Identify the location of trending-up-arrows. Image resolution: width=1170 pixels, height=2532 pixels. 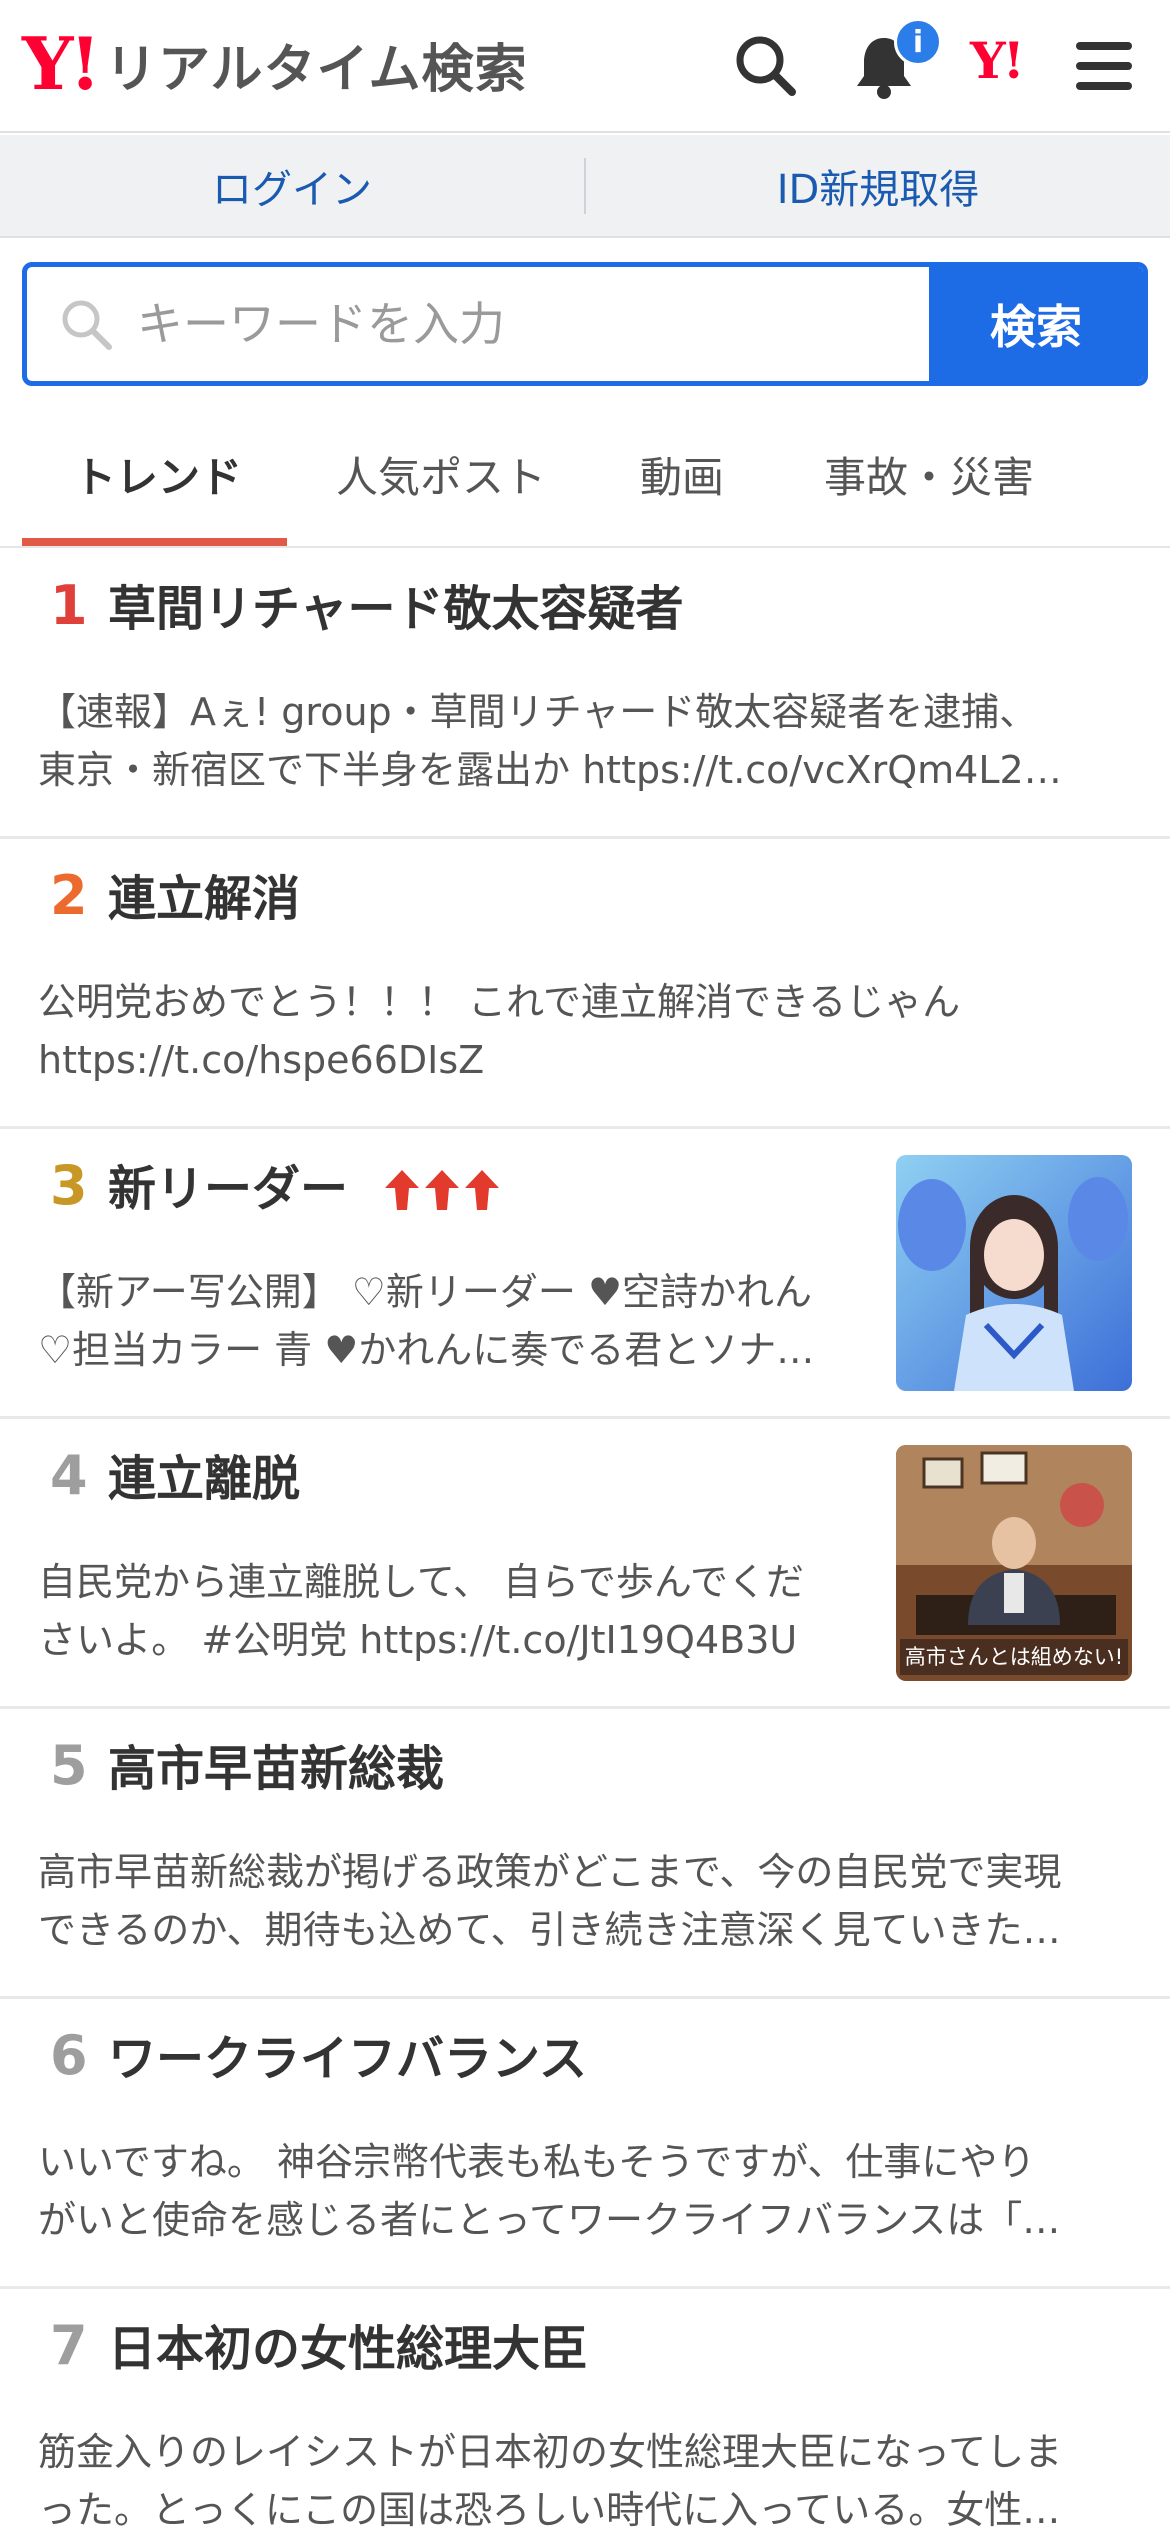
(443, 1190).